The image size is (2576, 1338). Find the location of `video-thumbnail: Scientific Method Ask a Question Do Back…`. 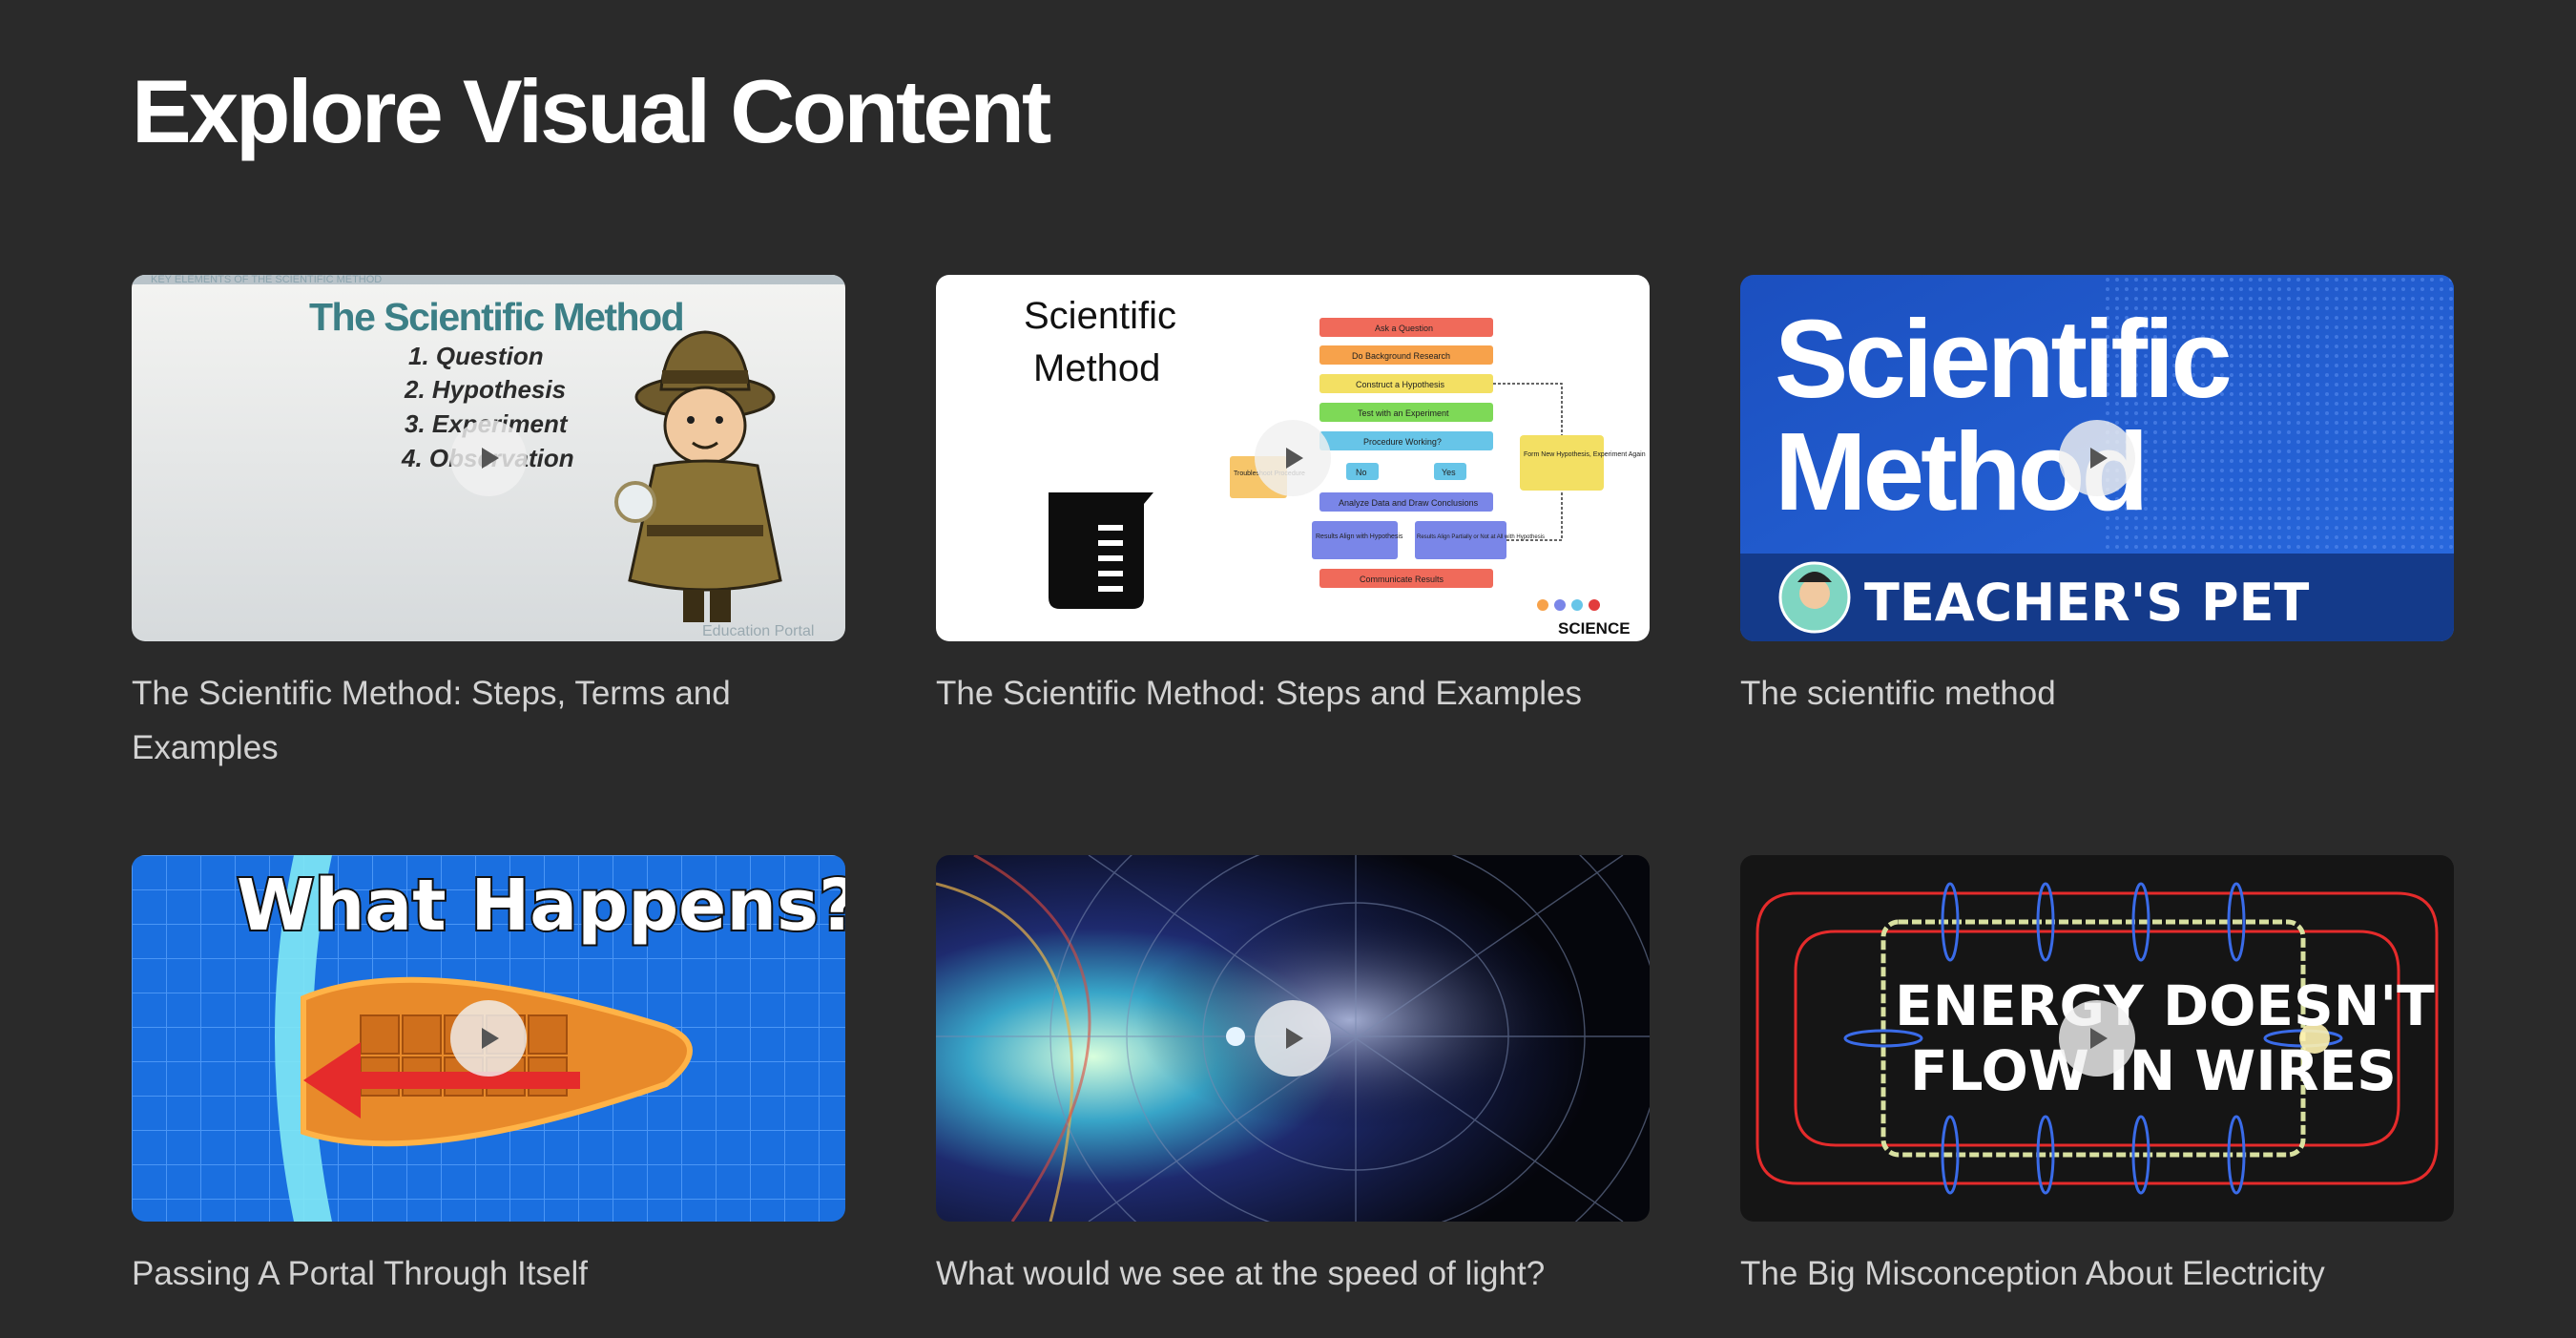

video-thumbnail: Scientific Method Ask a Question Do Back… is located at coordinates (1293, 458).